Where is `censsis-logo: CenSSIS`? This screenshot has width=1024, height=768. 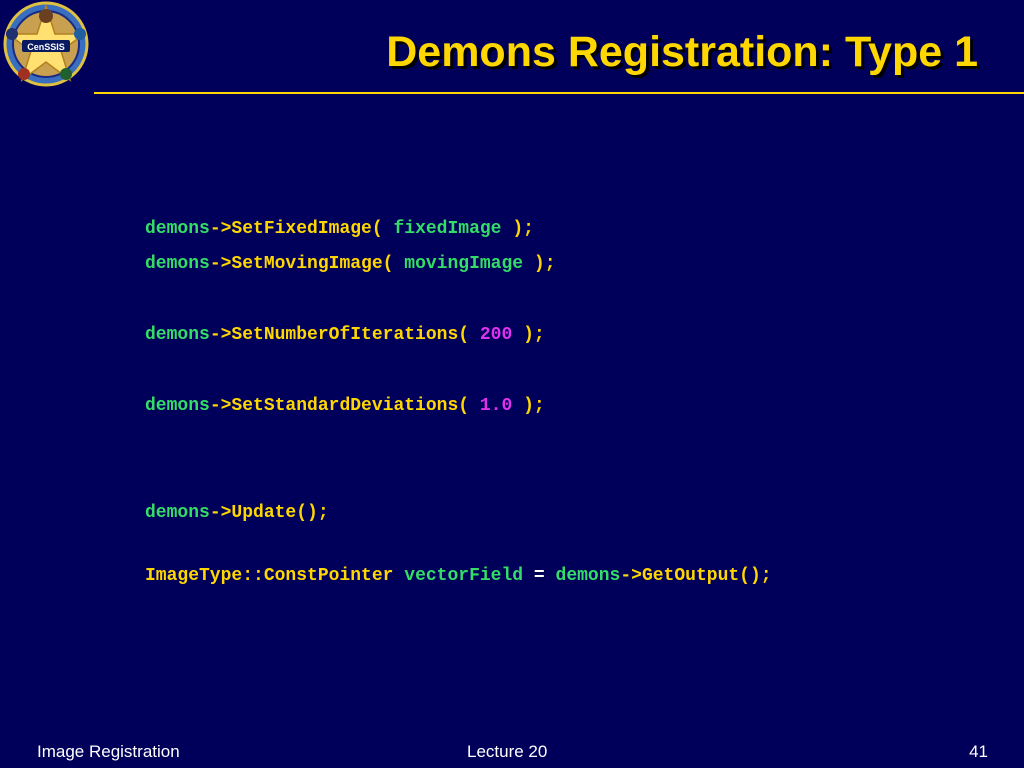
censsis-logo: CenSSIS is located at coordinates (50, 44).